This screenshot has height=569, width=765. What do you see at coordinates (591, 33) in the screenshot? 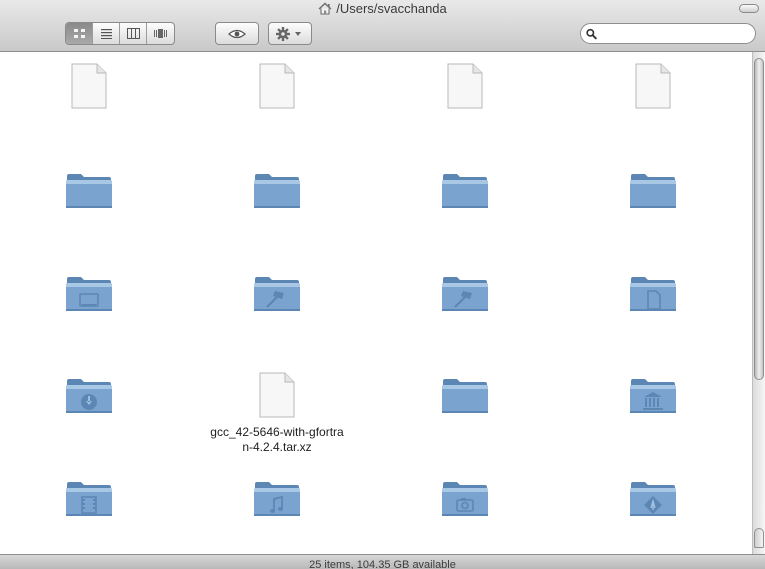
I see `search-icon` at bounding box center [591, 33].